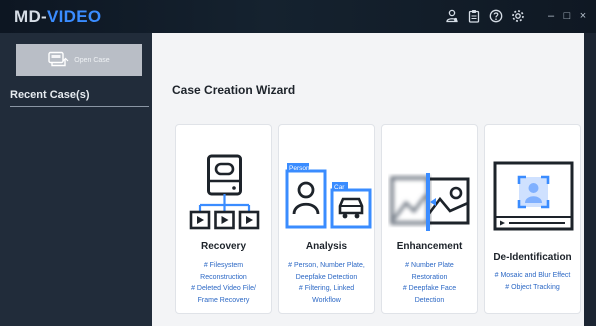 The image size is (596, 326). Describe the element at coordinates (234, 90) in the screenshot. I see `page-title: Case Creation Wizard` at that location.